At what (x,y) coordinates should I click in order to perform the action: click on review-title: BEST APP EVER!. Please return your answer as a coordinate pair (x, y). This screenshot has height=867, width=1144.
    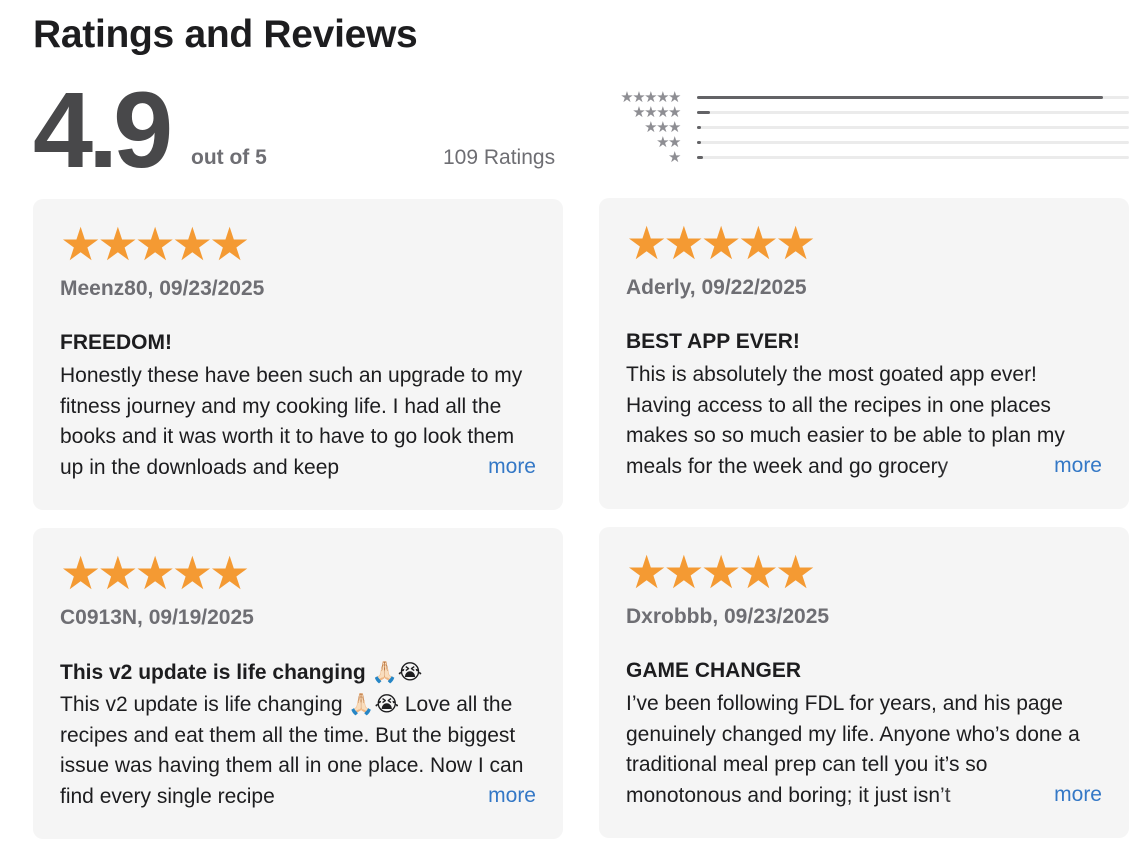
    Looking at the image, I should click on (713, 341).